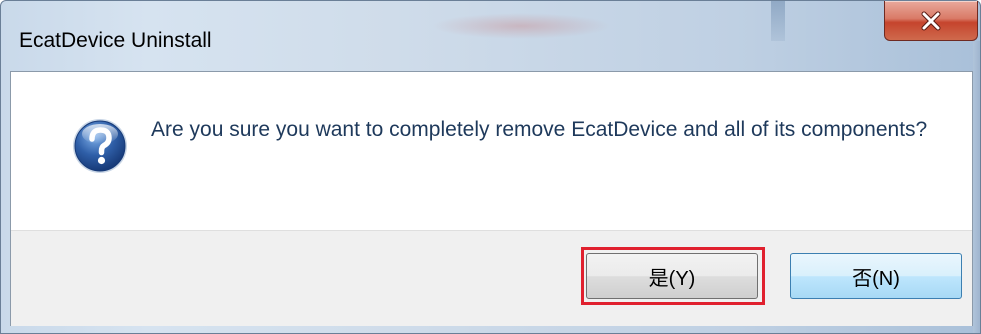 This screenshot has height=334, width=981. Describe the element at coordinates (115, 40) in the screenshot. I see `window-title: EcatDevice Uninstall` at that location.